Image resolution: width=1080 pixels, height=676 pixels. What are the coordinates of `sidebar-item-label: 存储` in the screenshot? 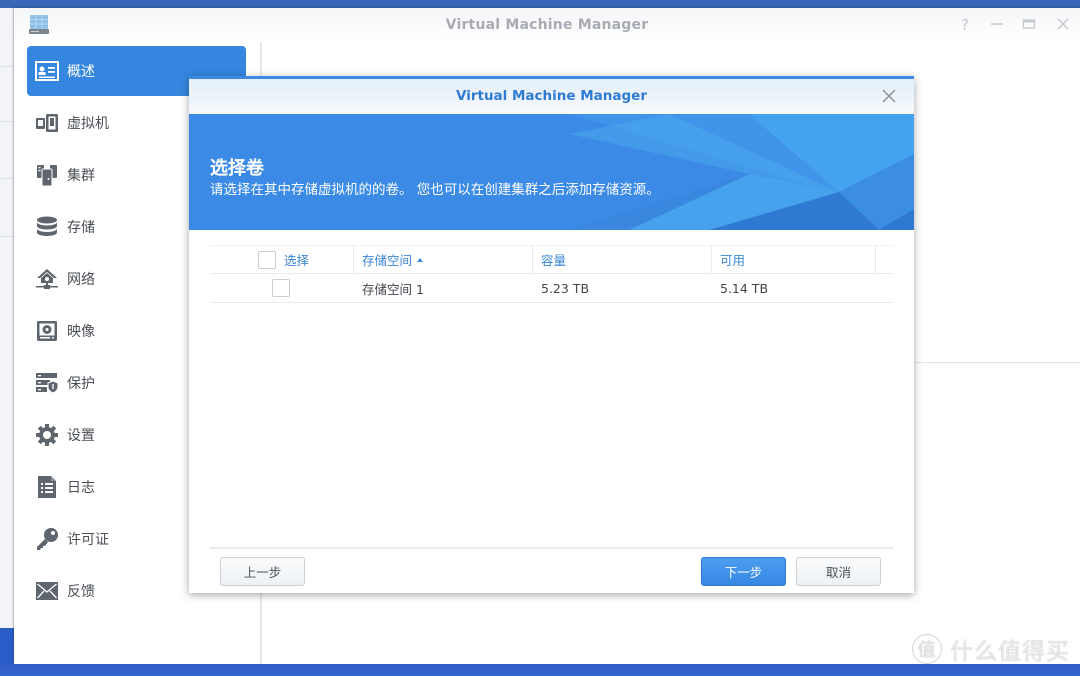 It's located at (81, 228).